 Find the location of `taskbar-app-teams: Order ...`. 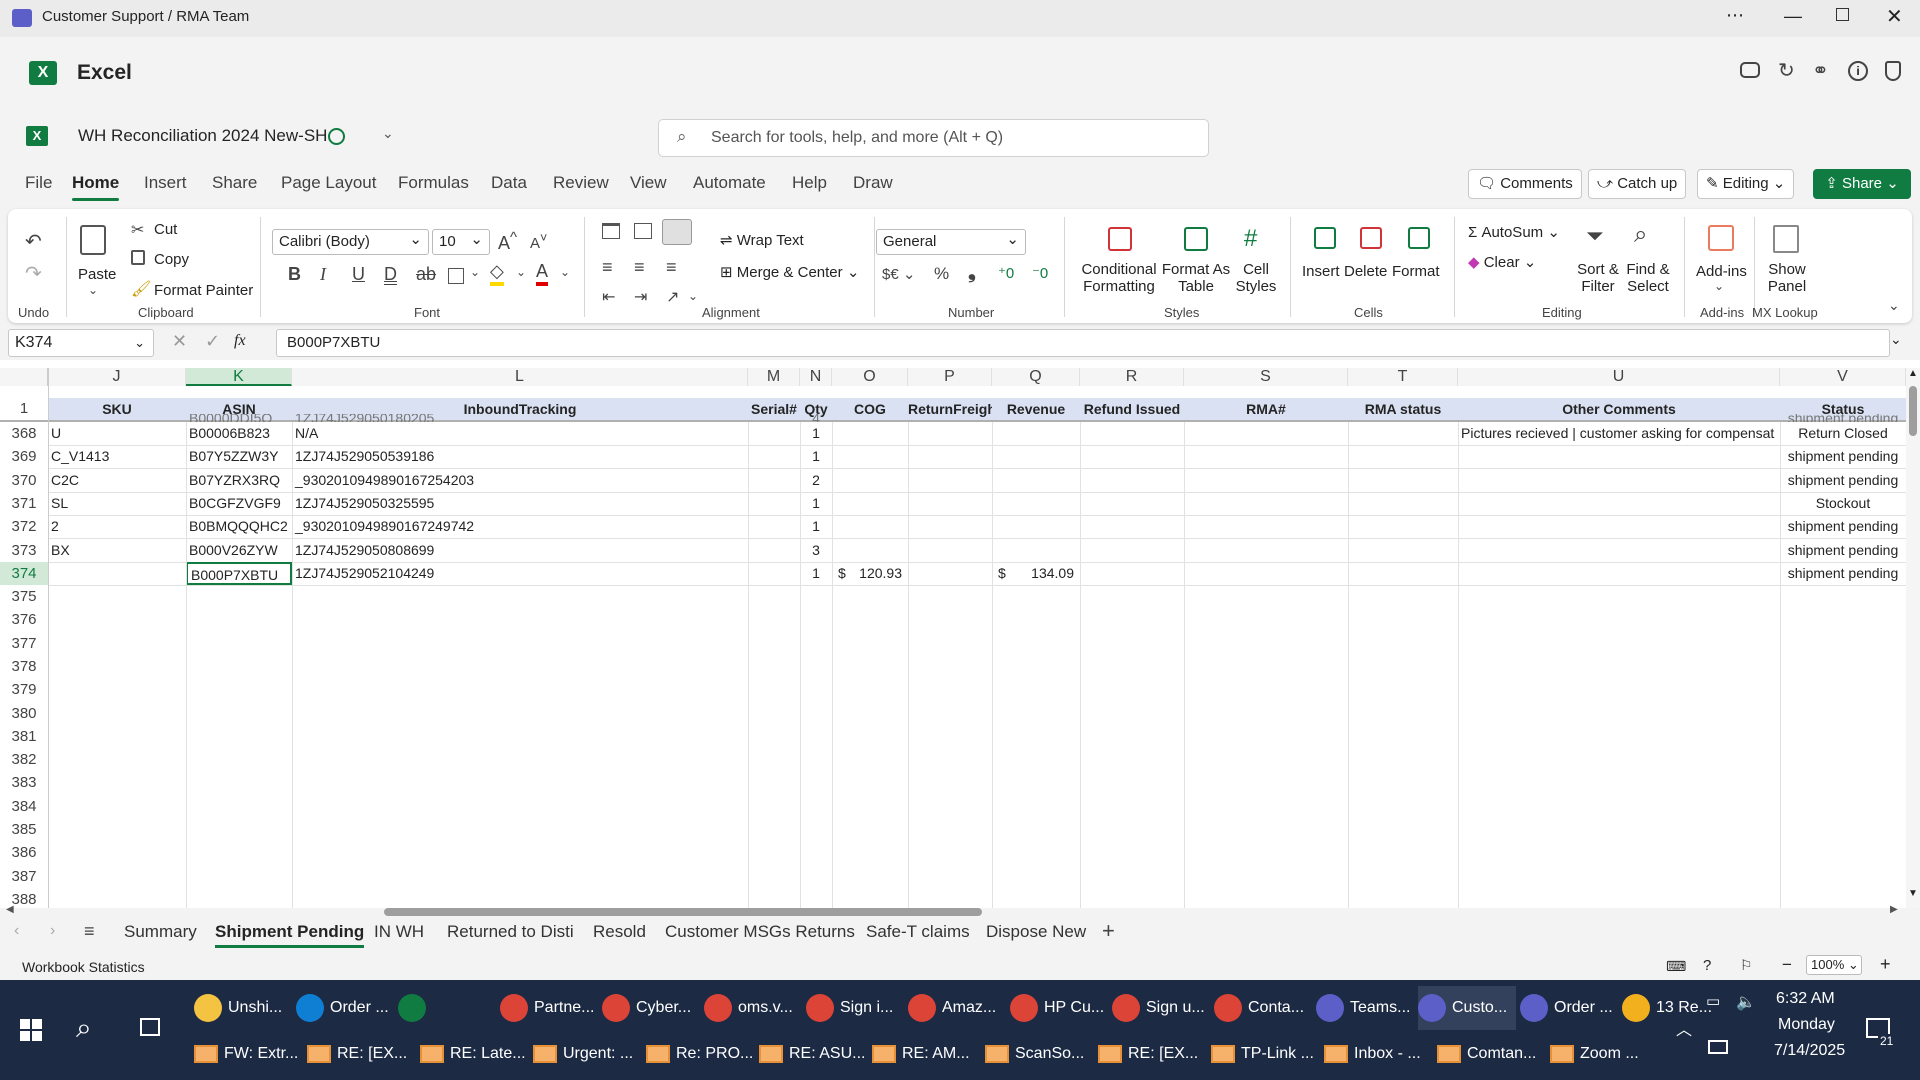

taskbar-app-teams: Order ... is located at coordinates (1569, 1008).